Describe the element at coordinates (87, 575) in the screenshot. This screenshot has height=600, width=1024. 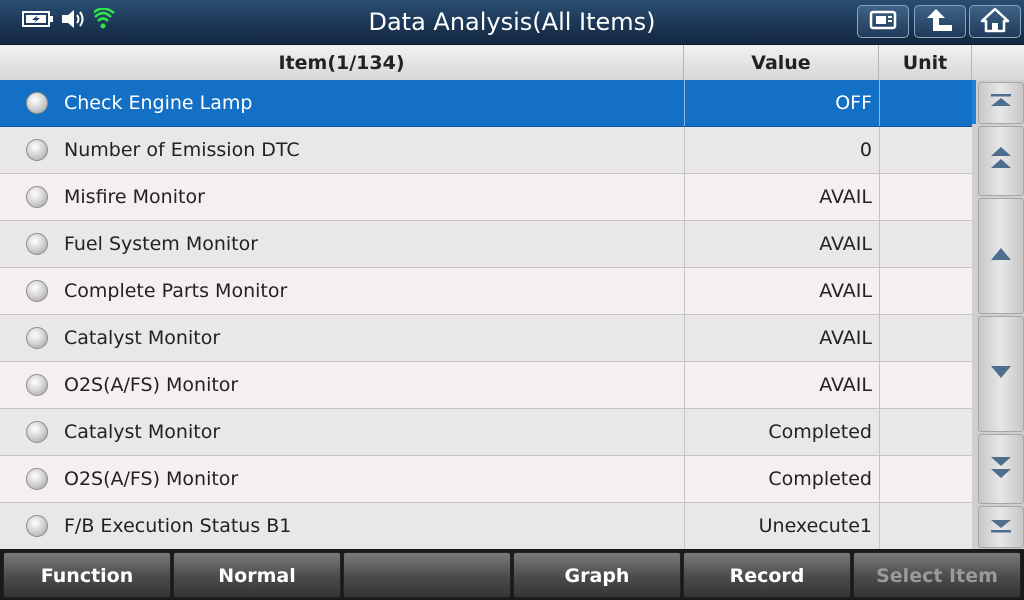
I see `function-button: Function` at that location.